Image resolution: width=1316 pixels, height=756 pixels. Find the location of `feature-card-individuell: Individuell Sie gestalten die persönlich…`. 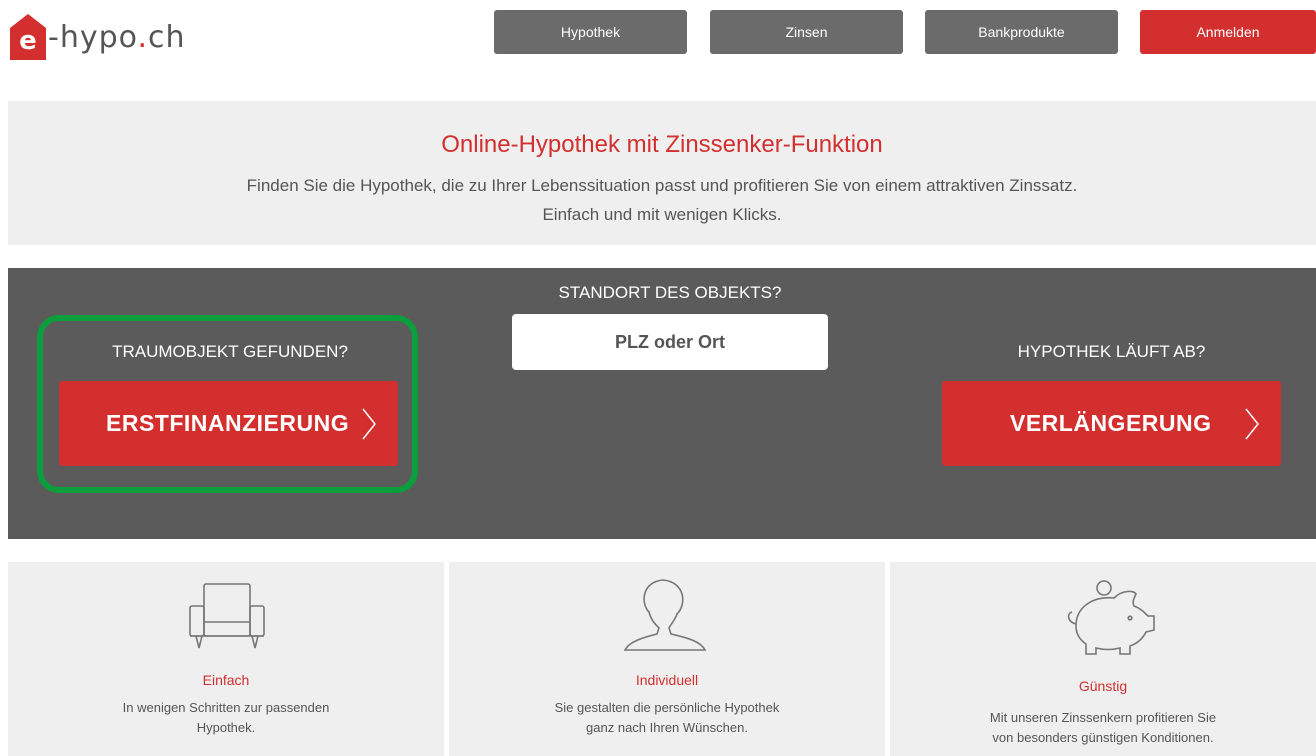

feature-card-individuell: Individuell Sie gestalten die persönlich… is located at coordinates (667, 659).